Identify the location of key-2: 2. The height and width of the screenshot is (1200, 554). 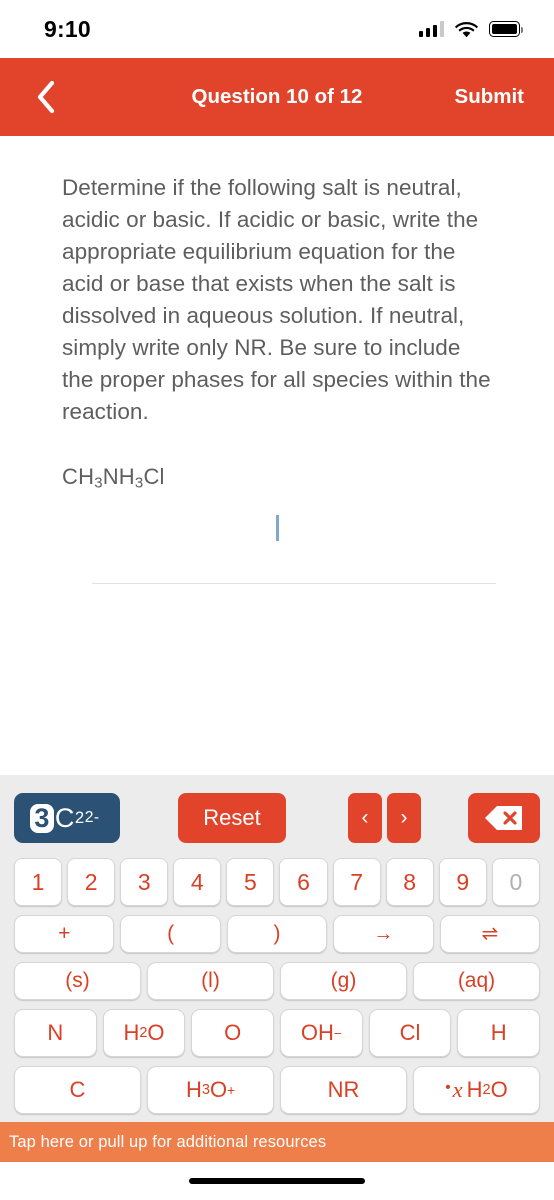
(91, 882).